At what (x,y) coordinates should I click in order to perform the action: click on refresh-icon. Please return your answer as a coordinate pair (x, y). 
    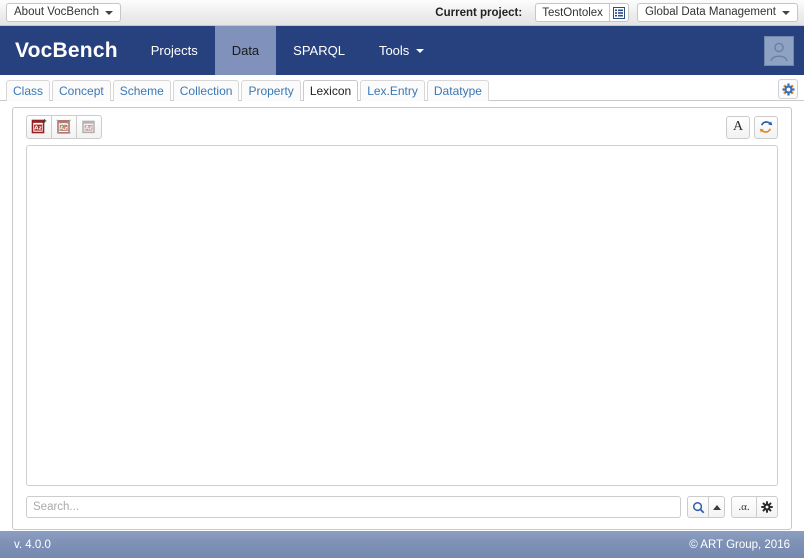
    Looking at the image, I should click on (766, 127).